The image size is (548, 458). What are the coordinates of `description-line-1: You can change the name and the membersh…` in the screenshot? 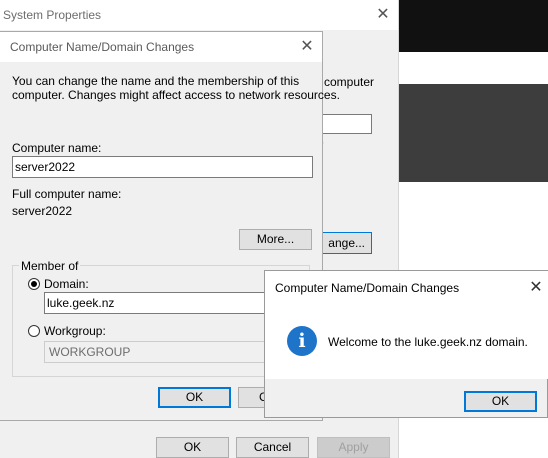 It's located at (156, 81).